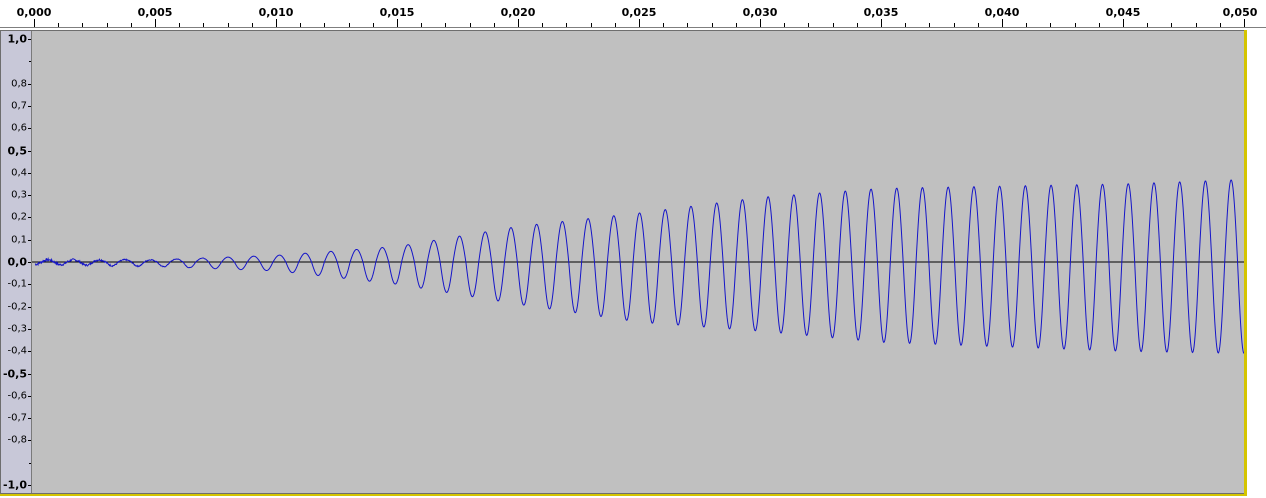  What do you see at coordinates (14, 373) in the screenshot?
I see `amplitude-label: -0,5` at bounding box center [14, 373].